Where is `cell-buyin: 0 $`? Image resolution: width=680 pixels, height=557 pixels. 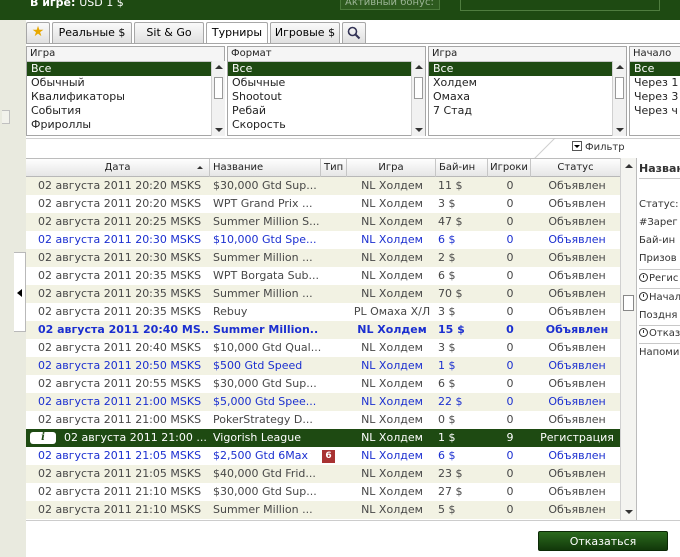 cell-buyin: 0 $ is located at coordinates (447, 419).